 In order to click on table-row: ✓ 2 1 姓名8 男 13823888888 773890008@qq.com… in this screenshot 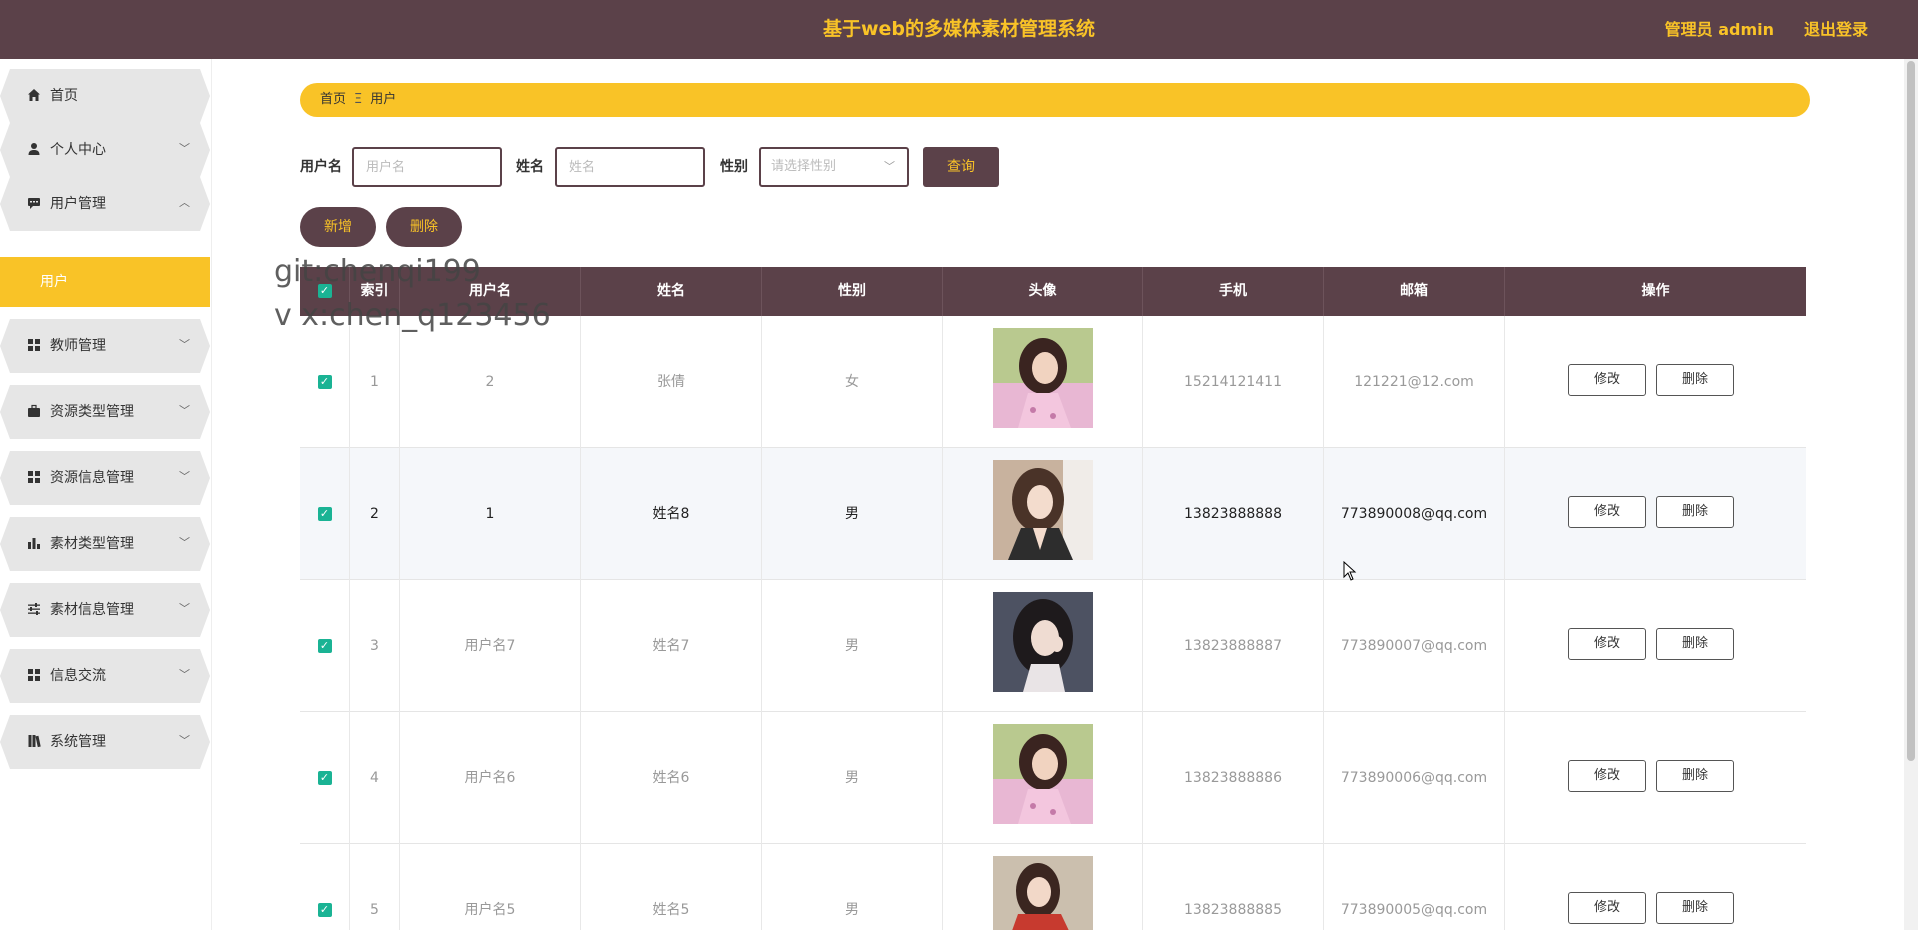, I will do `click(1053, 514)`.